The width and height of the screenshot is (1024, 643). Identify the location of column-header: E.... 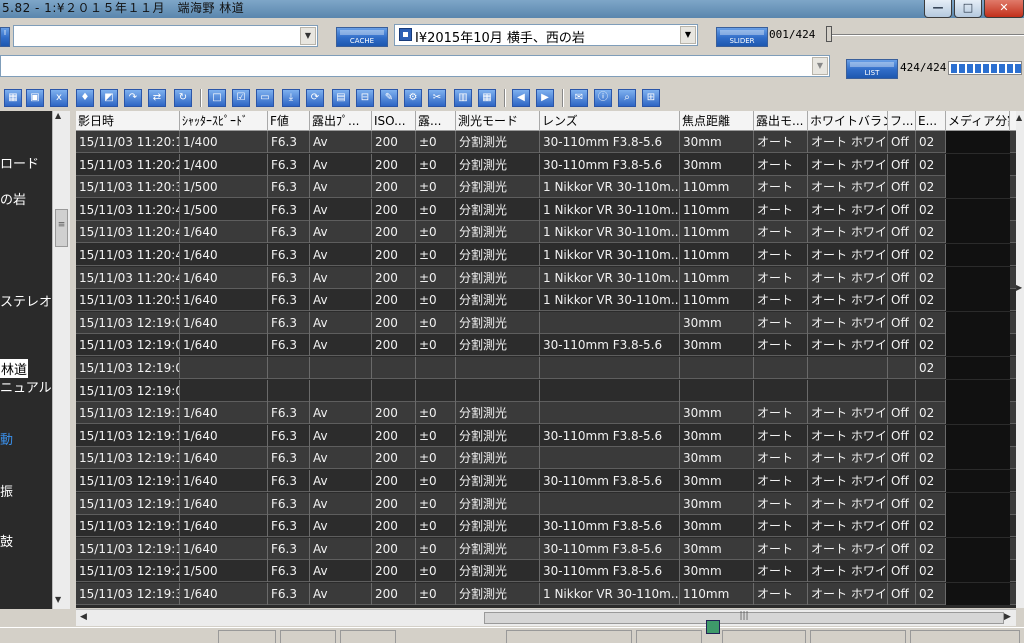
(931, 121).